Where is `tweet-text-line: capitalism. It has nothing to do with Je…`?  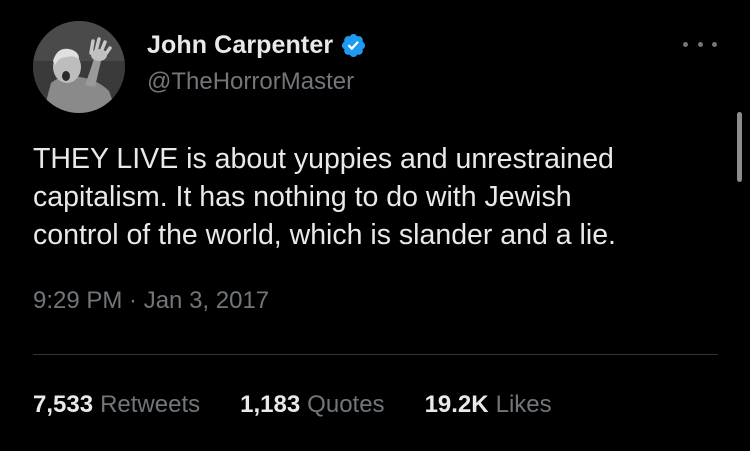 tweet-text-line: capitalism. It has nothing to do with Je… is located at coordinates (302, 197).